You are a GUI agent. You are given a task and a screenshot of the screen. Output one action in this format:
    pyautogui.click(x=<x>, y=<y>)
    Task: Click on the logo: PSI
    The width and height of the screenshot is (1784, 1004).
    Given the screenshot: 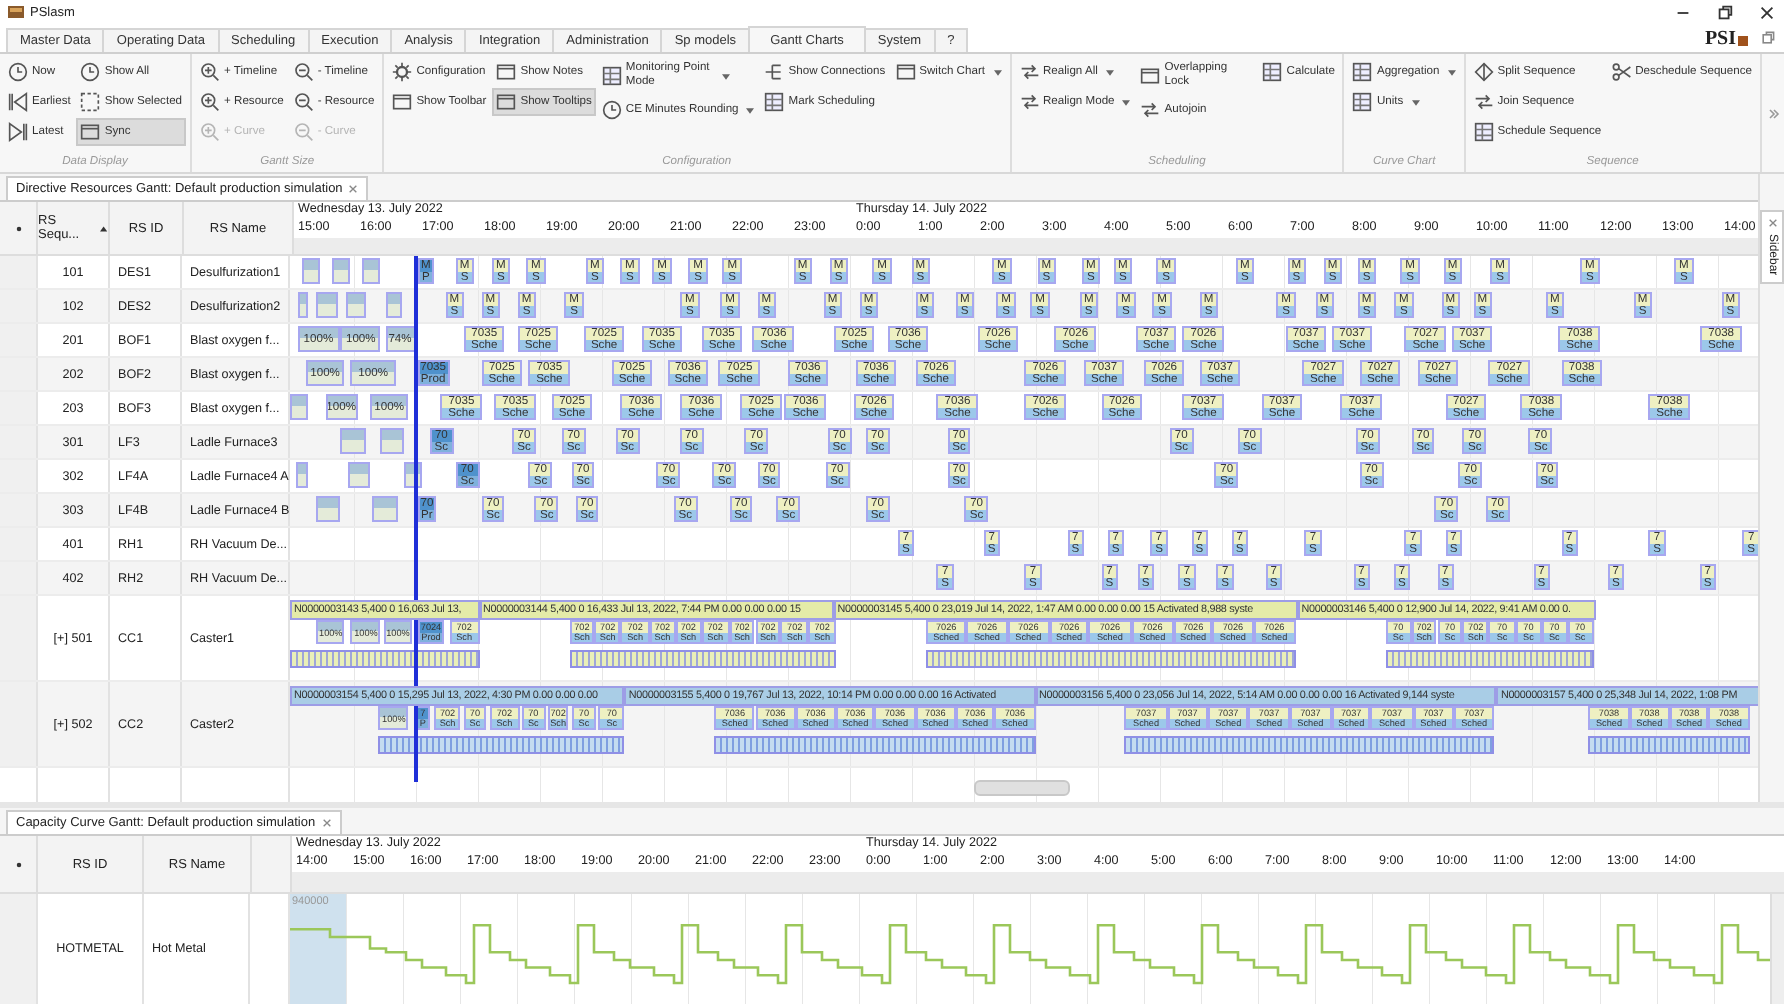 What is the action you would take?
    pyautogui.click(x=1720, y=38)
    